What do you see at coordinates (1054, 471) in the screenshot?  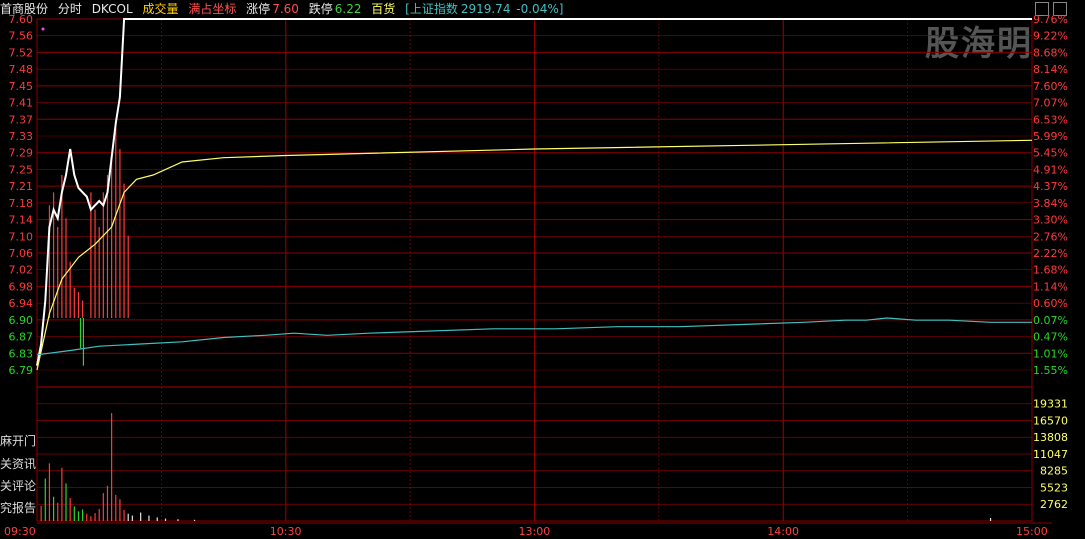 I see `volume-tick-label: 8285` at bounding box center [1054, 471].